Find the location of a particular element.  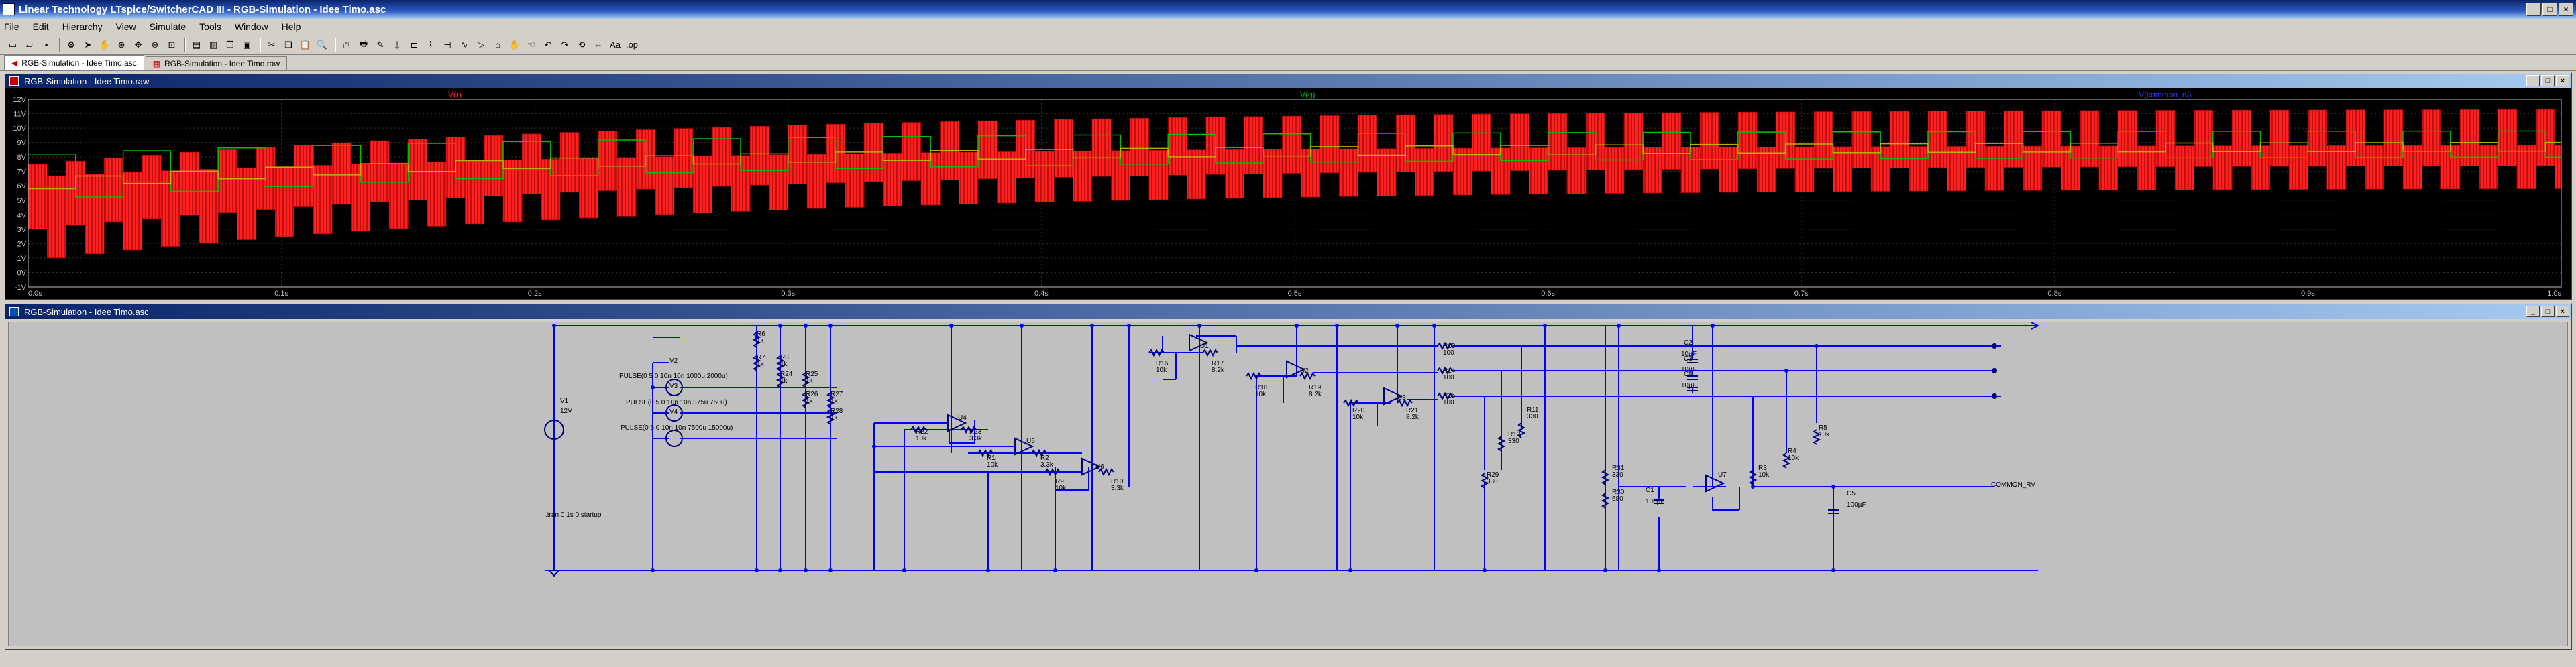

capacitor-icon: ⊣ is located at coordinates (447, 45).